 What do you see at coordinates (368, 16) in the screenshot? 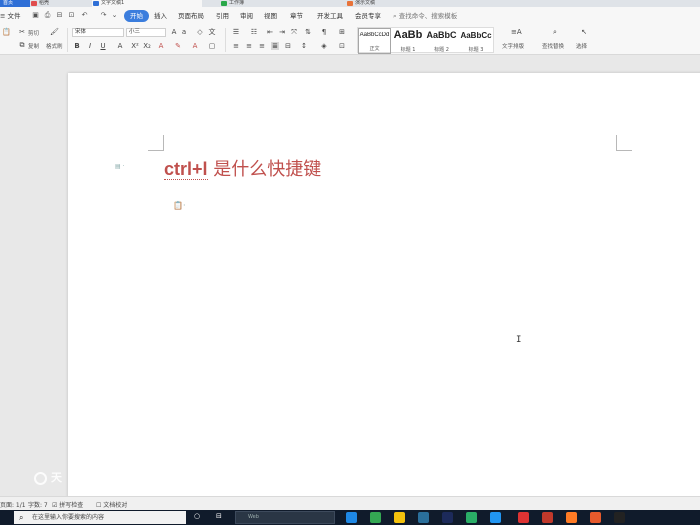
I see `tab-member: 会员专享` at bounding box center [368, 16].